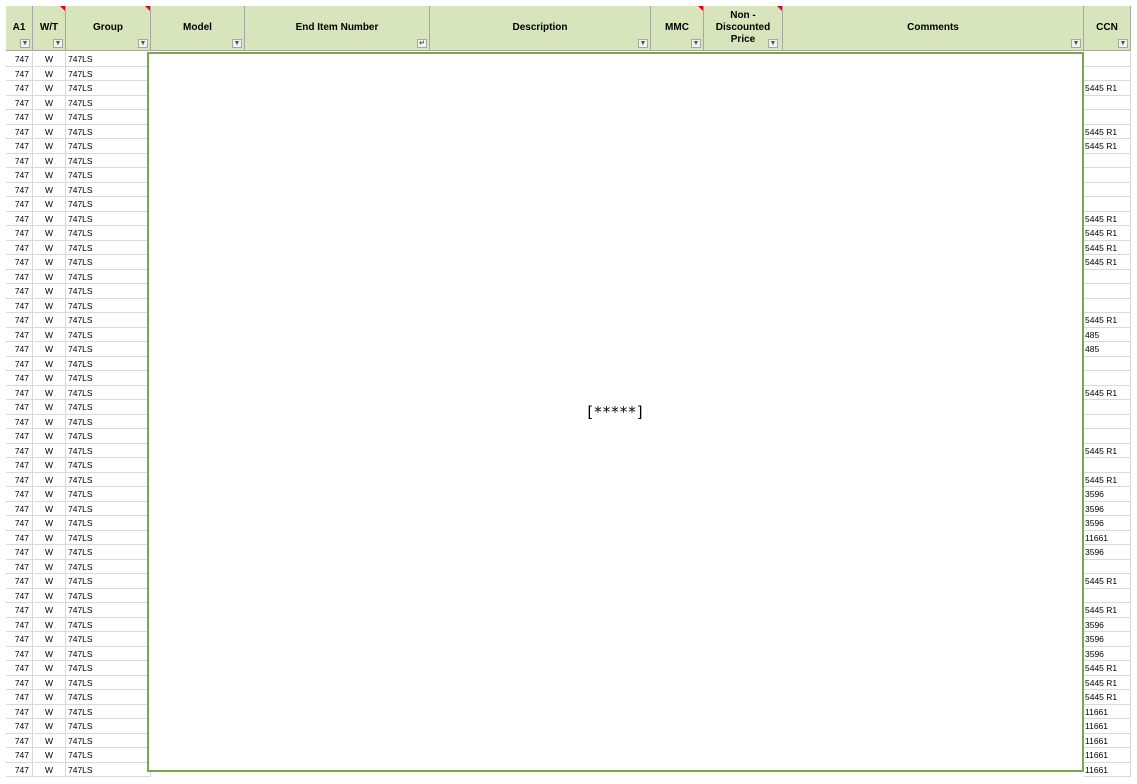 This screenshot has height=784, width=1137. What do you see at coordinates (743, 28) in the screenshot?
I see `header-price: Non - Discounted Price ▼` at bounding box center [743, 28].